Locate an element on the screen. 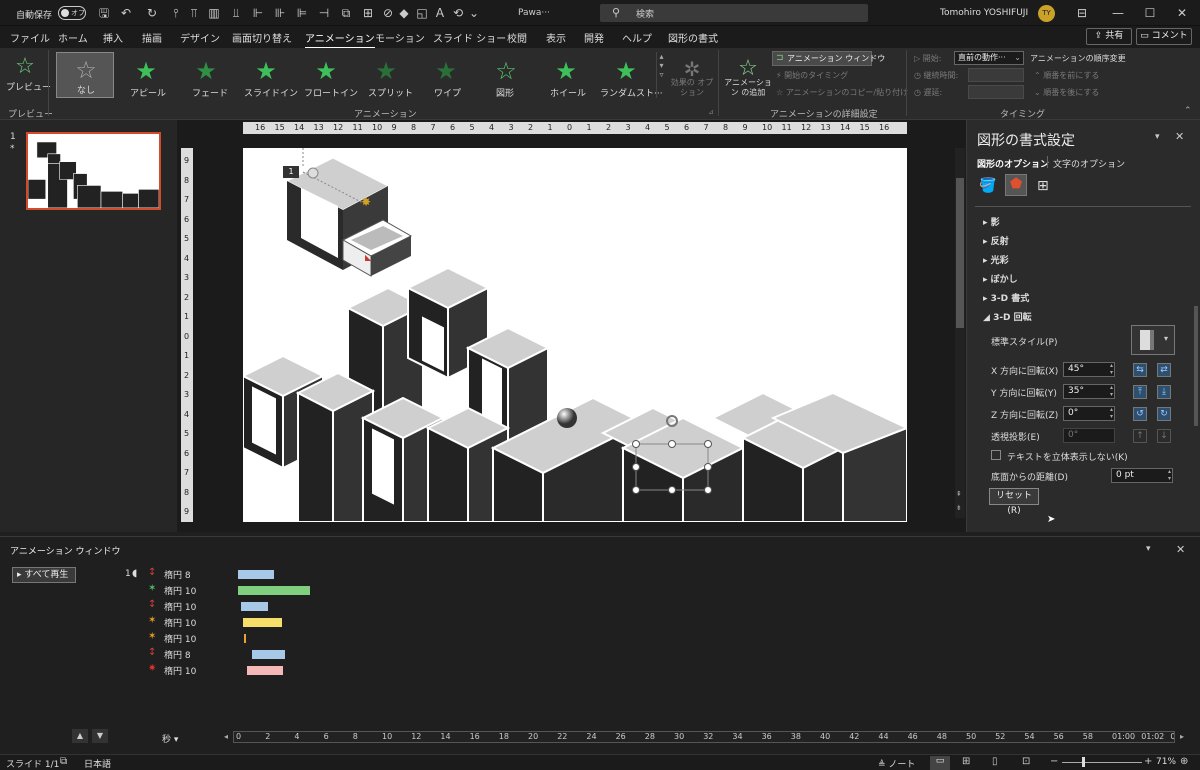 Image resolution: width=1200 pixels, height=770 pixels. fill-icon: ◆ is located at coordinates (404, 13).